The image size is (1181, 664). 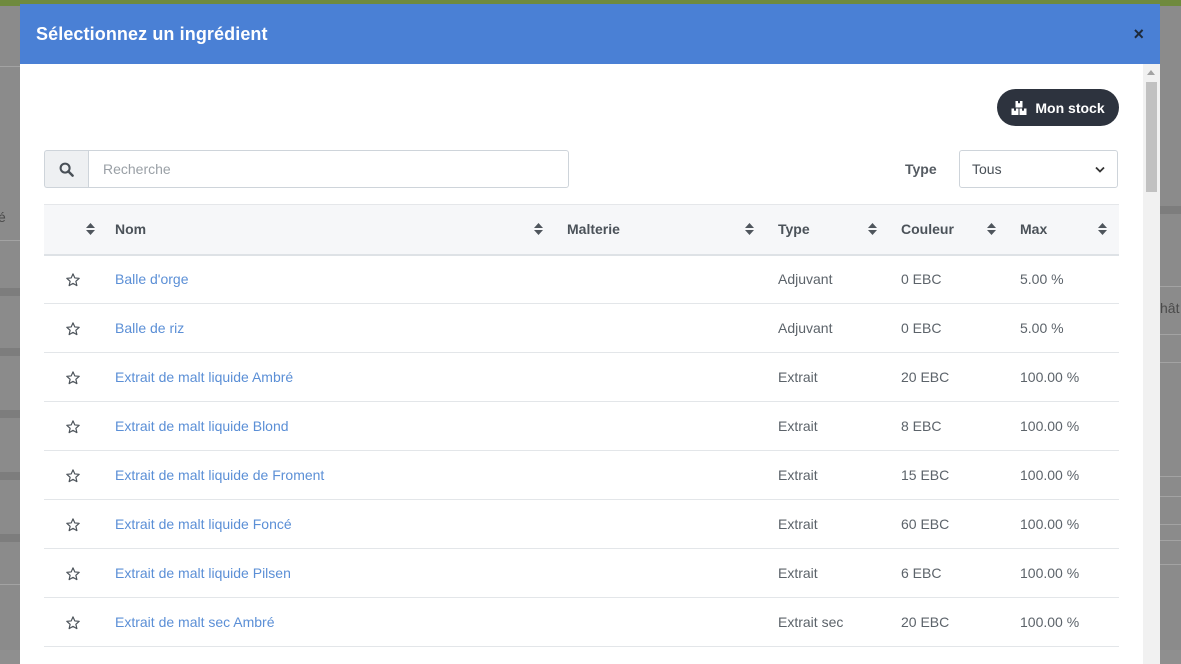 I want to click on color-cell: 60 EBC, so click(x=948, y=524).